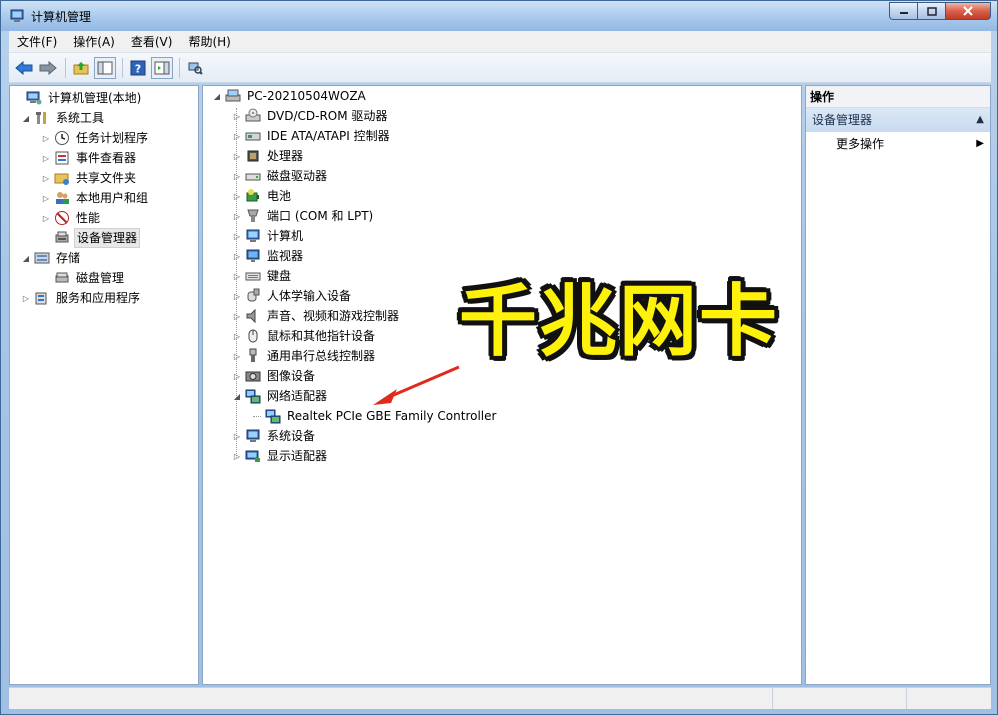 The width and height of the screenshot is (998, 715). What do you see at coordinates (968, 11) in the screenshot?
I see `close-button` at bounding box center [968, 11].